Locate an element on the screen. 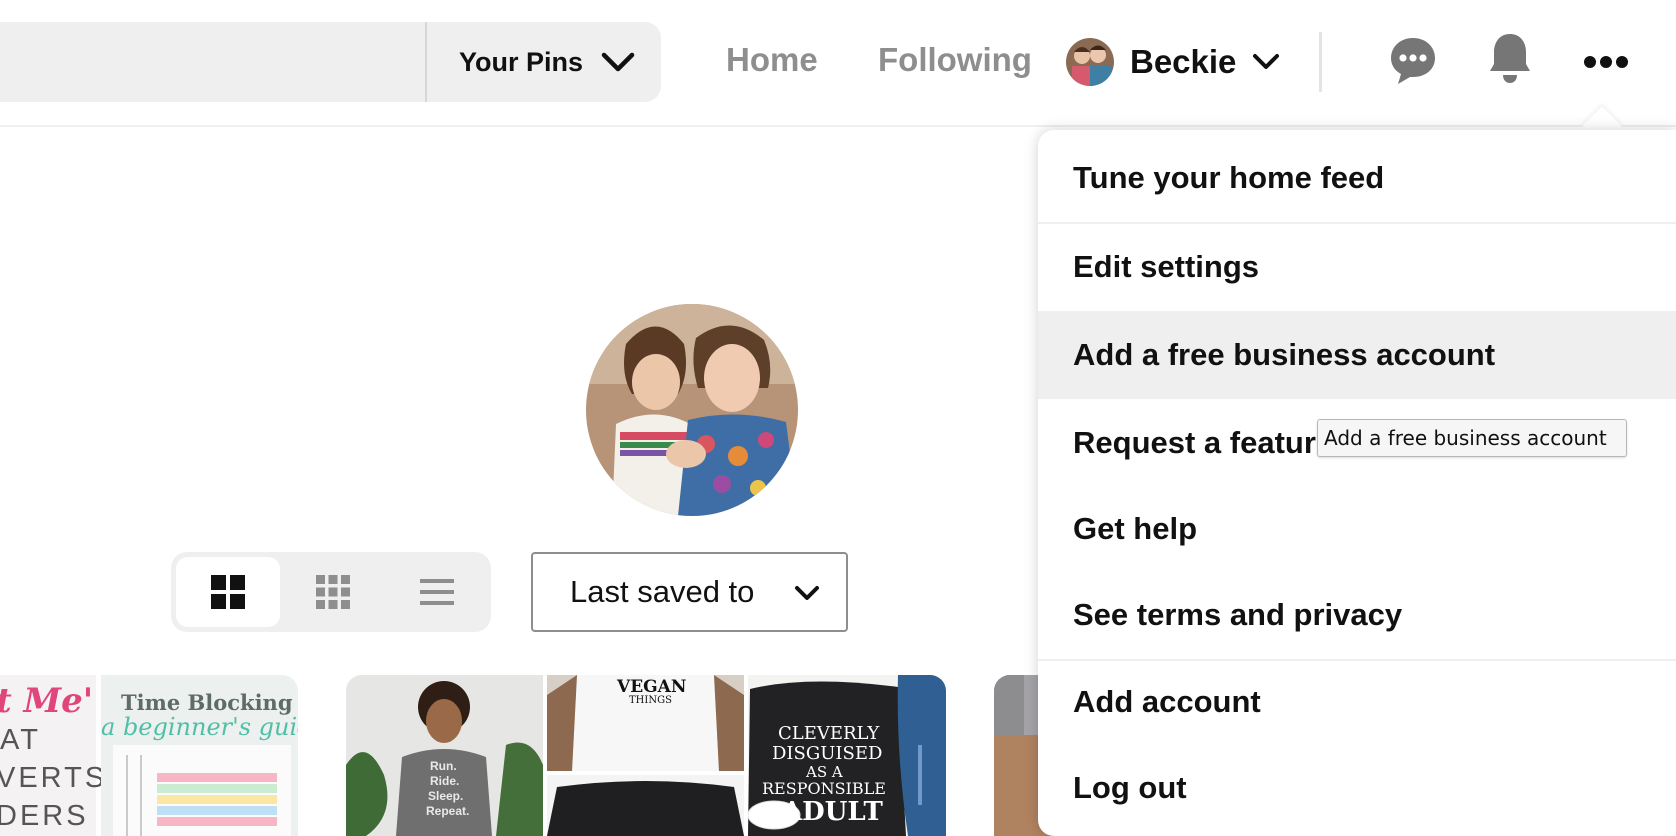 The width and height of the screenshot is (1676, 836). search-bar: Your Pins is located at coordinates (330, 62).